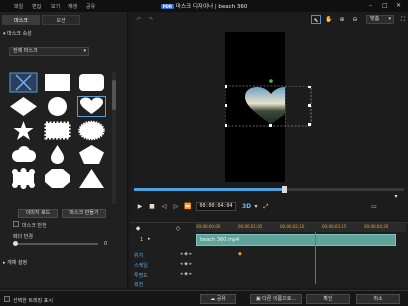 This screenshot has width=408, height=306. I want to click on seekbar-progress, so click(209, 189).